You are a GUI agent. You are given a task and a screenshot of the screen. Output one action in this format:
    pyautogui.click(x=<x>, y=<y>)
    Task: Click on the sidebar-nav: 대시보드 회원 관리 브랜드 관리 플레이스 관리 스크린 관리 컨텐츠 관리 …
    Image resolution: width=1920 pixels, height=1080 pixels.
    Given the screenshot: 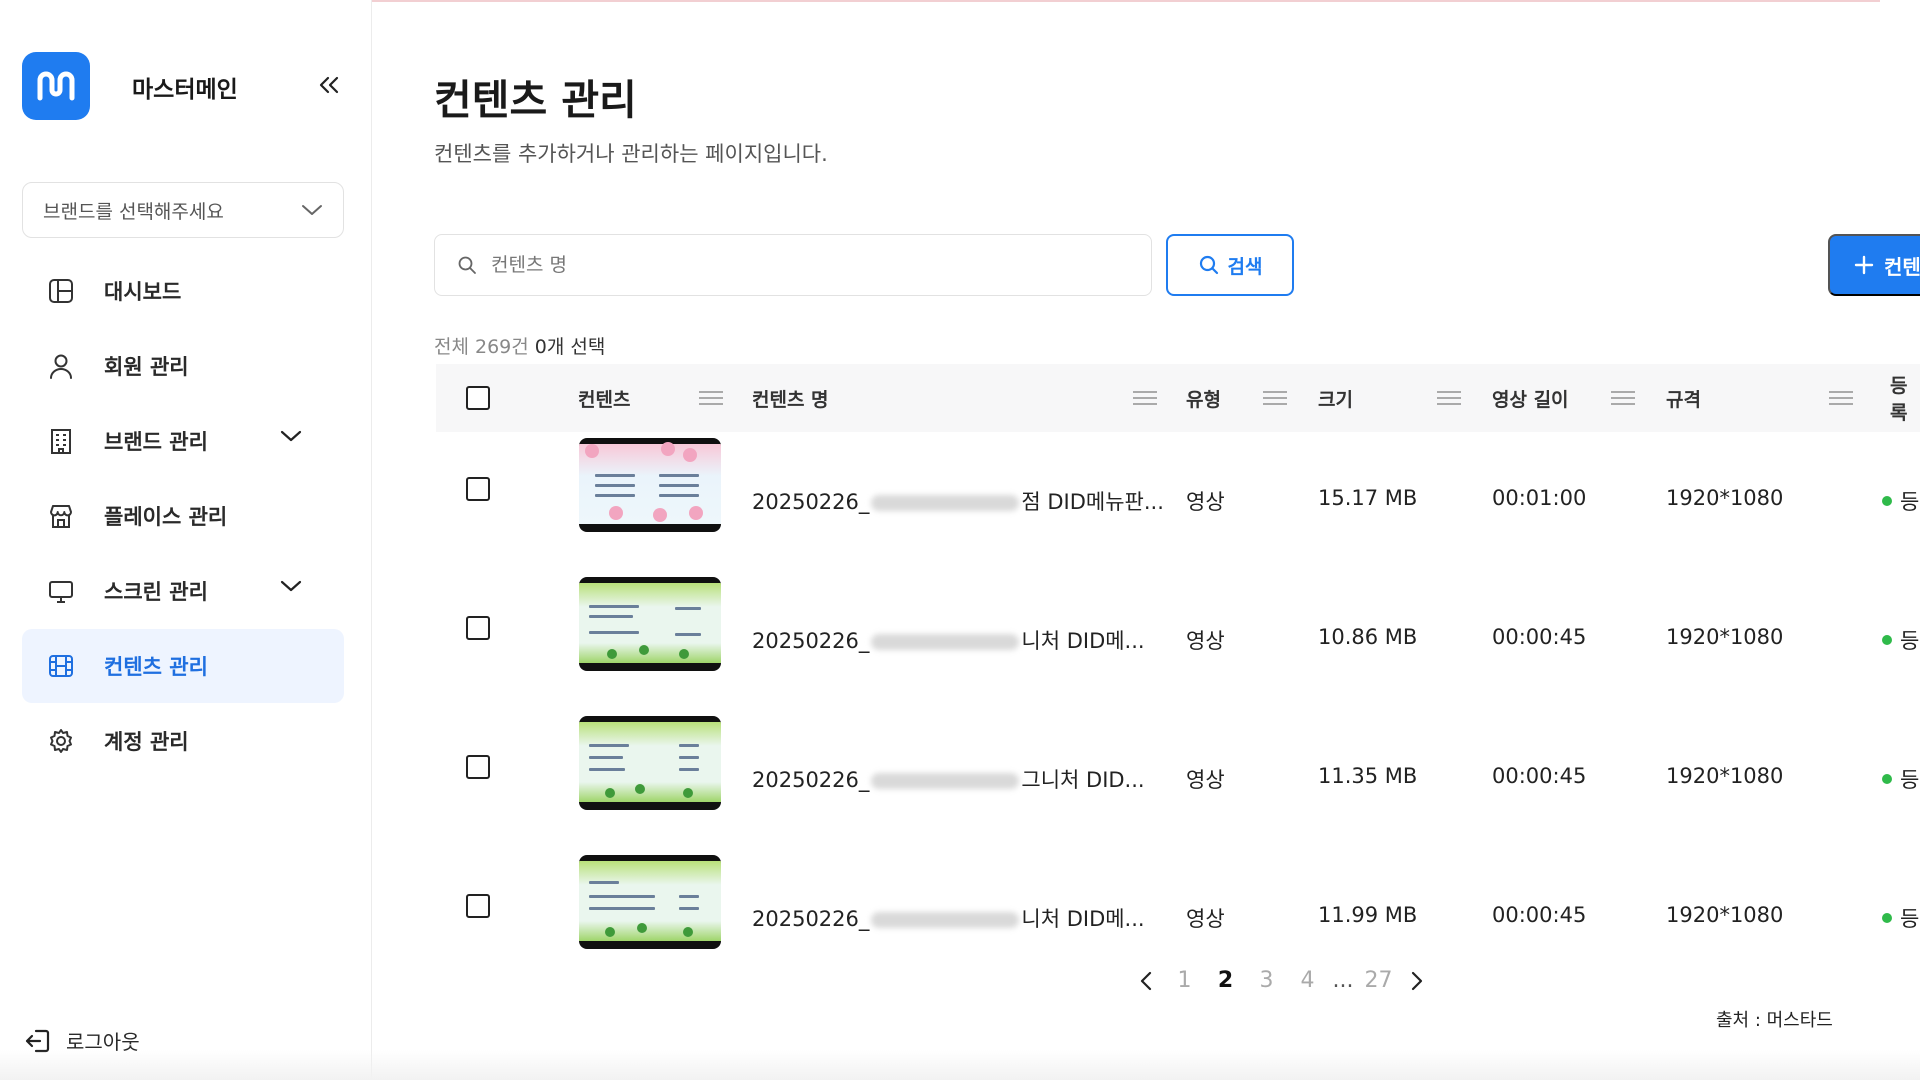 What is the action you would take?
    pyautogui.click(x=183, y=516)
    